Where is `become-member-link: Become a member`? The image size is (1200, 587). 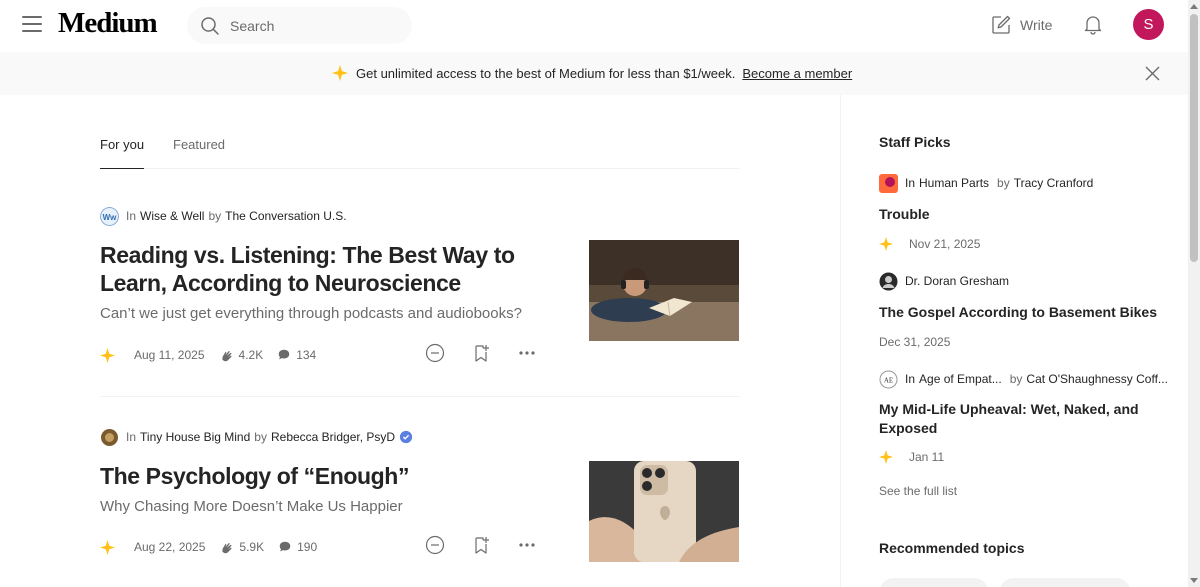
become-member-link: Become a member is located at coordinates (797, 73).